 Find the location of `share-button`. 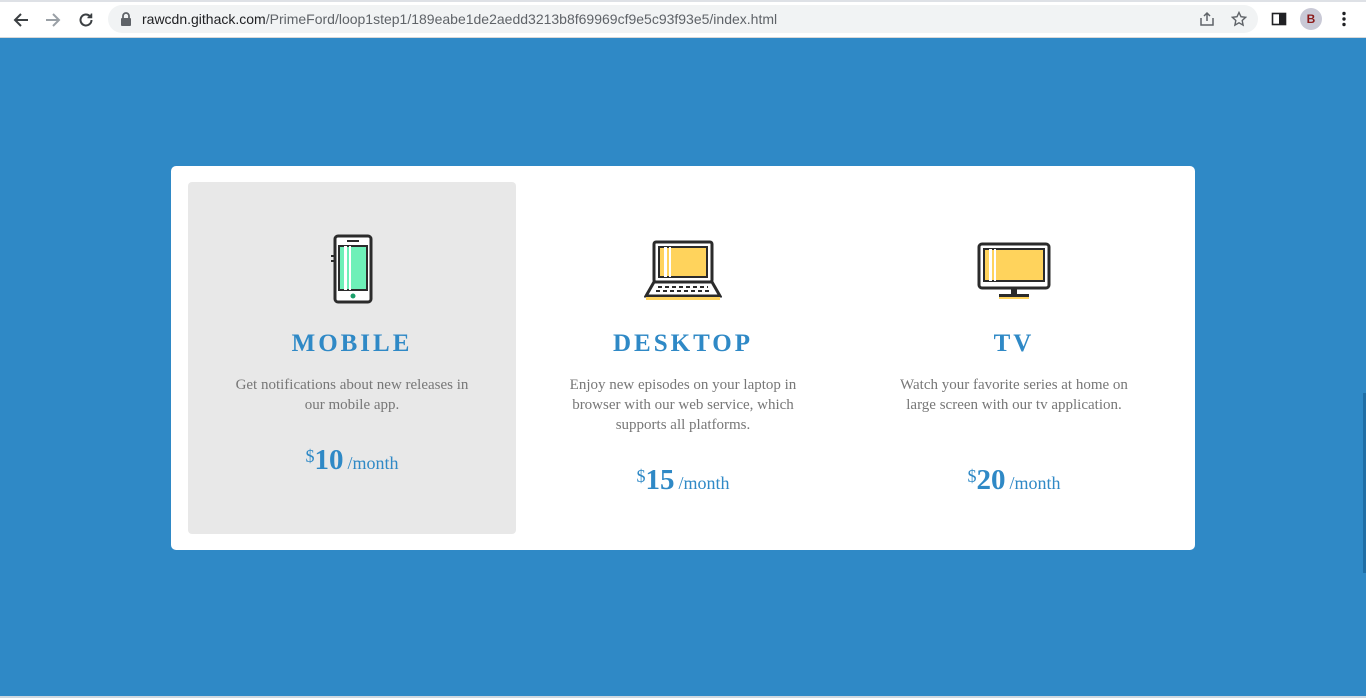

share-button is located at coordinates (1207, 19).